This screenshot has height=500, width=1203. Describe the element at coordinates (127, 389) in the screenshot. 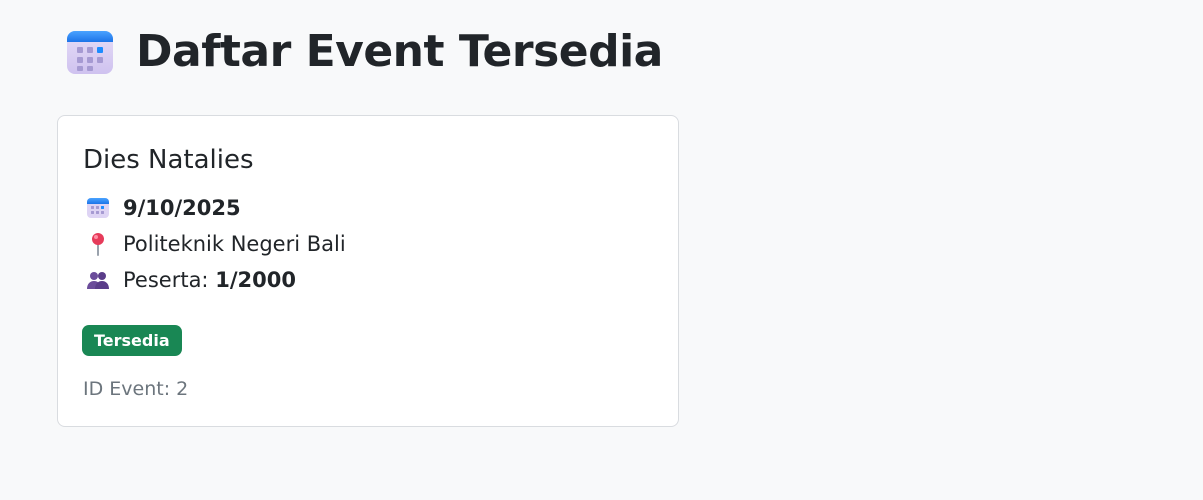

I see `event-id-label: ID Event:` at that location.